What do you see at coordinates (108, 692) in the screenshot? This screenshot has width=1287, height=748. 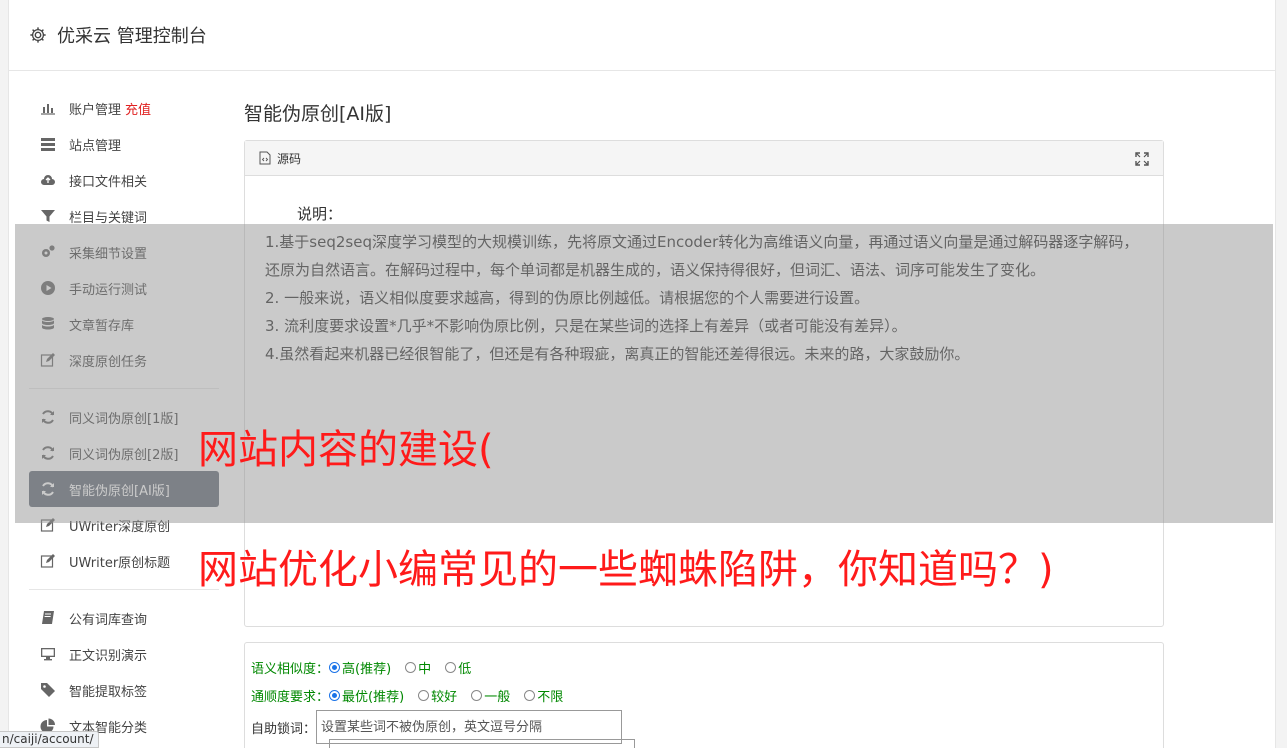 I see `sidebar-item-label: 智能提取标签` at bounding box center [108, 692].